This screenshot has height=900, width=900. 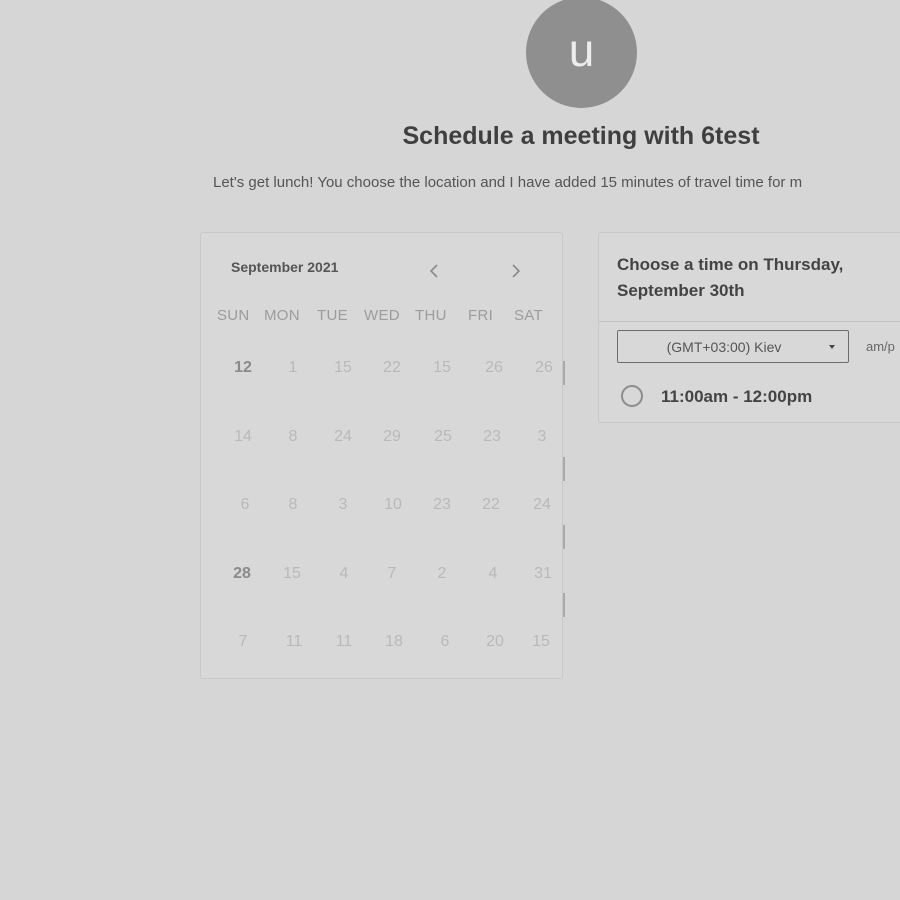 I want to click on host-avatar: u, so click(x=581, y=54).